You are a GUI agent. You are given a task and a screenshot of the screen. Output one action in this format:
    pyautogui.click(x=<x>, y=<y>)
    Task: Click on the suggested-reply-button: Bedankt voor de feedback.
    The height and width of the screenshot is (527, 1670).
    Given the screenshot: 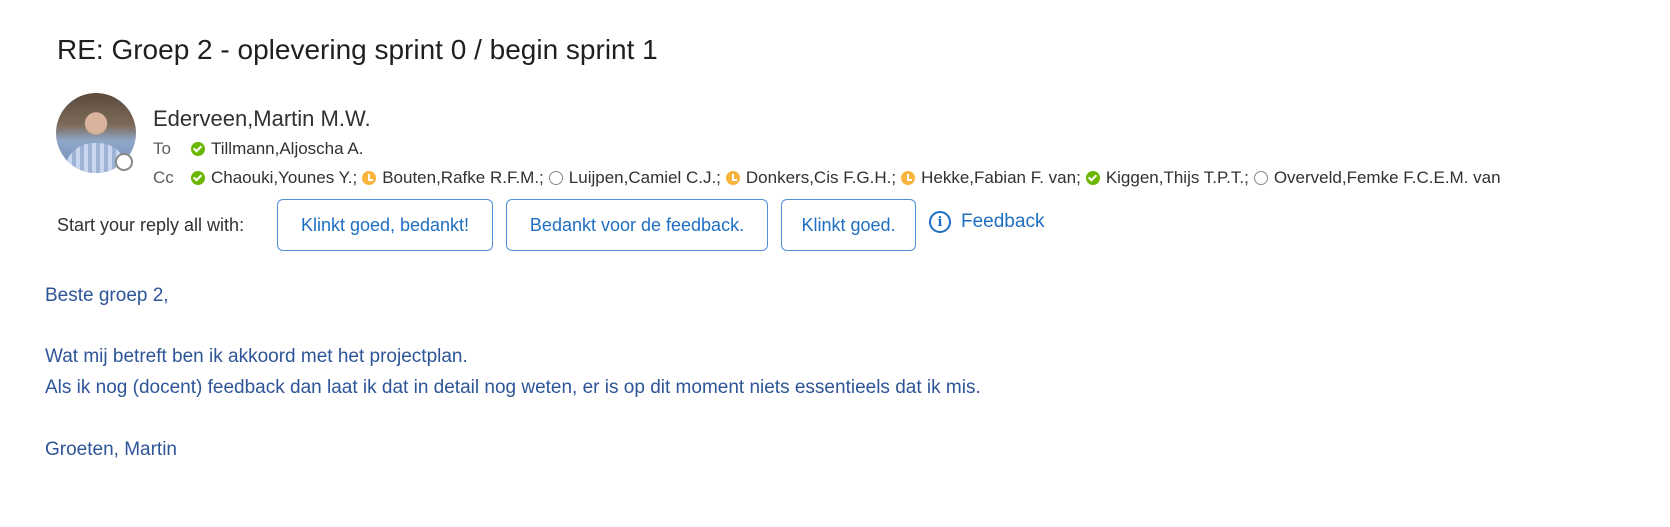 What is the action you would take?
    pyautogui.click(x=637, y=225)
    